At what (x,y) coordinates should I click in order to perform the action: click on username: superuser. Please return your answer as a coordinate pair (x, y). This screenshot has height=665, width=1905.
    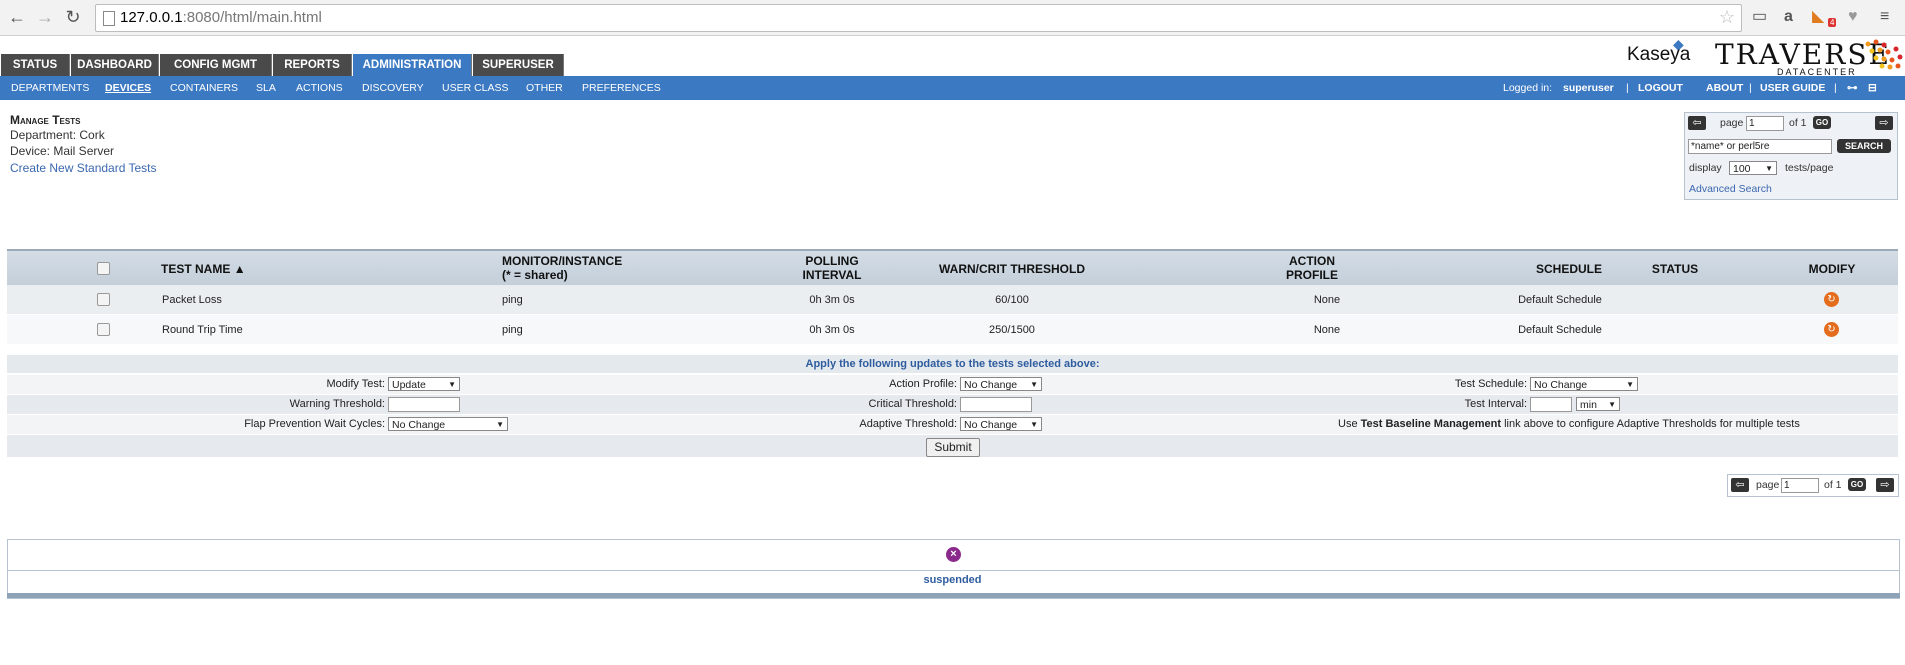
    Looking at the image, I should click on (1588, 88).